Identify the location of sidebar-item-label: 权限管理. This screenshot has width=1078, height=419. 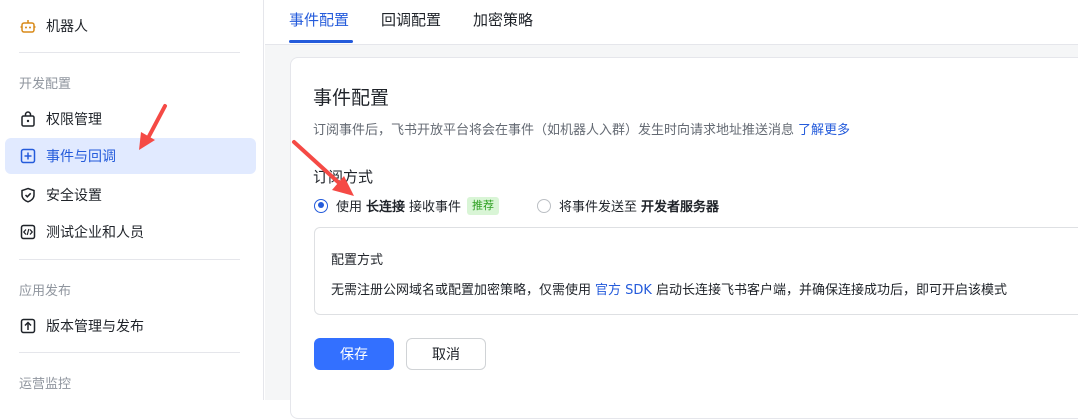
(74, 120).